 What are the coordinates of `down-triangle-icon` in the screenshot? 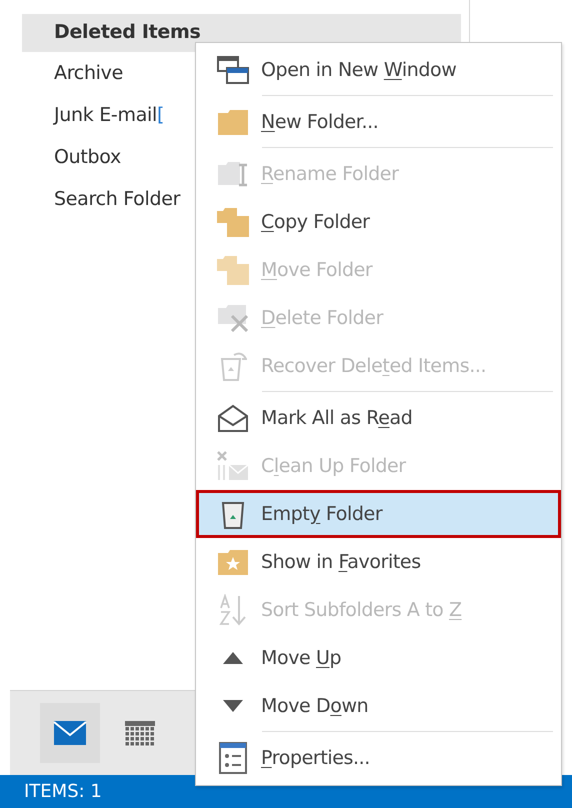 It's located at (233, 706).